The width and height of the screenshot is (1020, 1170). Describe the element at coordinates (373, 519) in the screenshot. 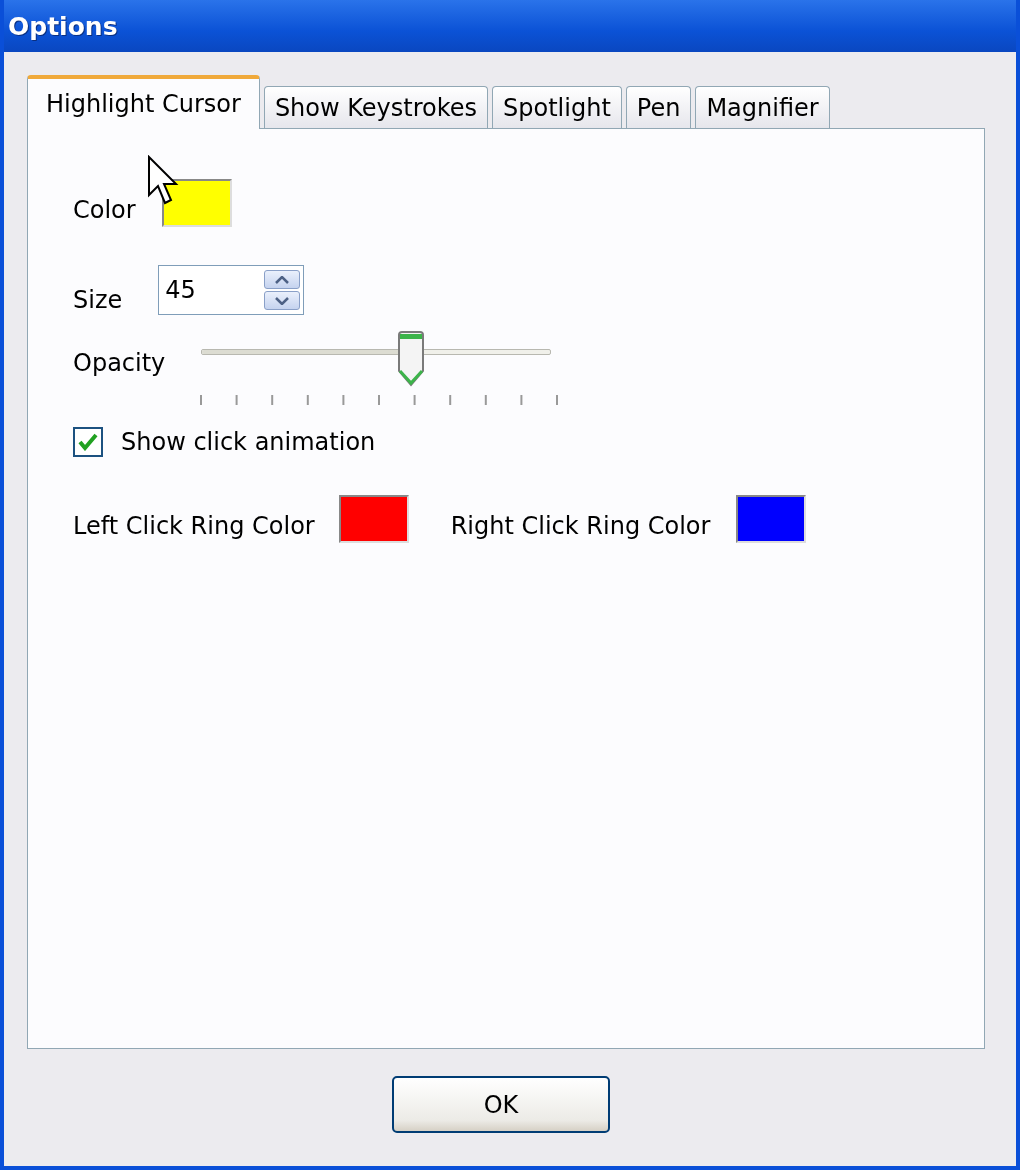

I see `left-ring-swatch` at that location.